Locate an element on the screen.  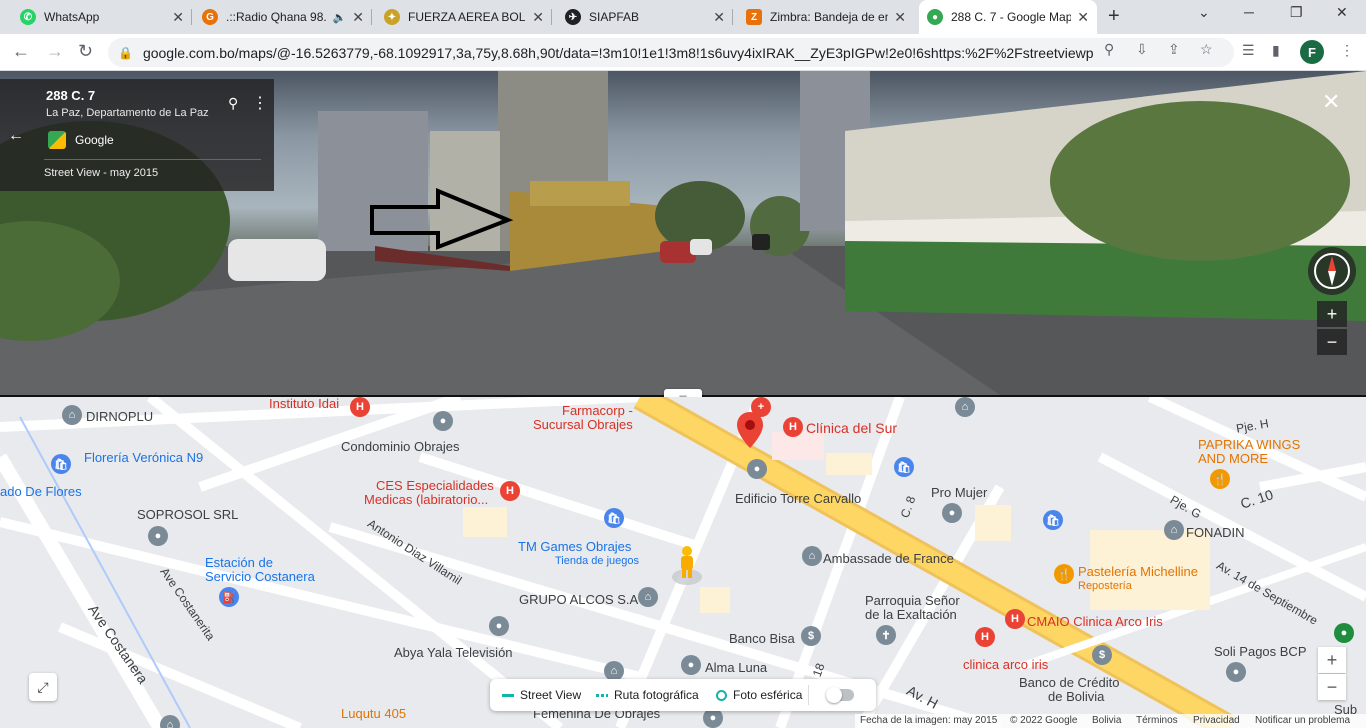
new-tab-button: + is located at coordinates (1114, 16).